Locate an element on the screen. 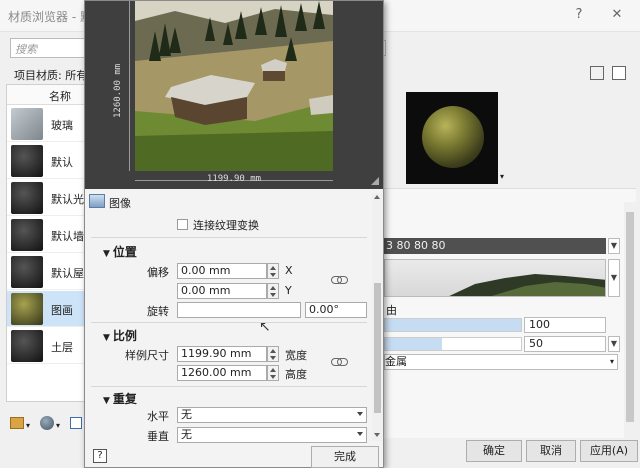 The width and height of the screenshot is (640, 468). width-label: 宽度 is located at coordinates (296, 355).